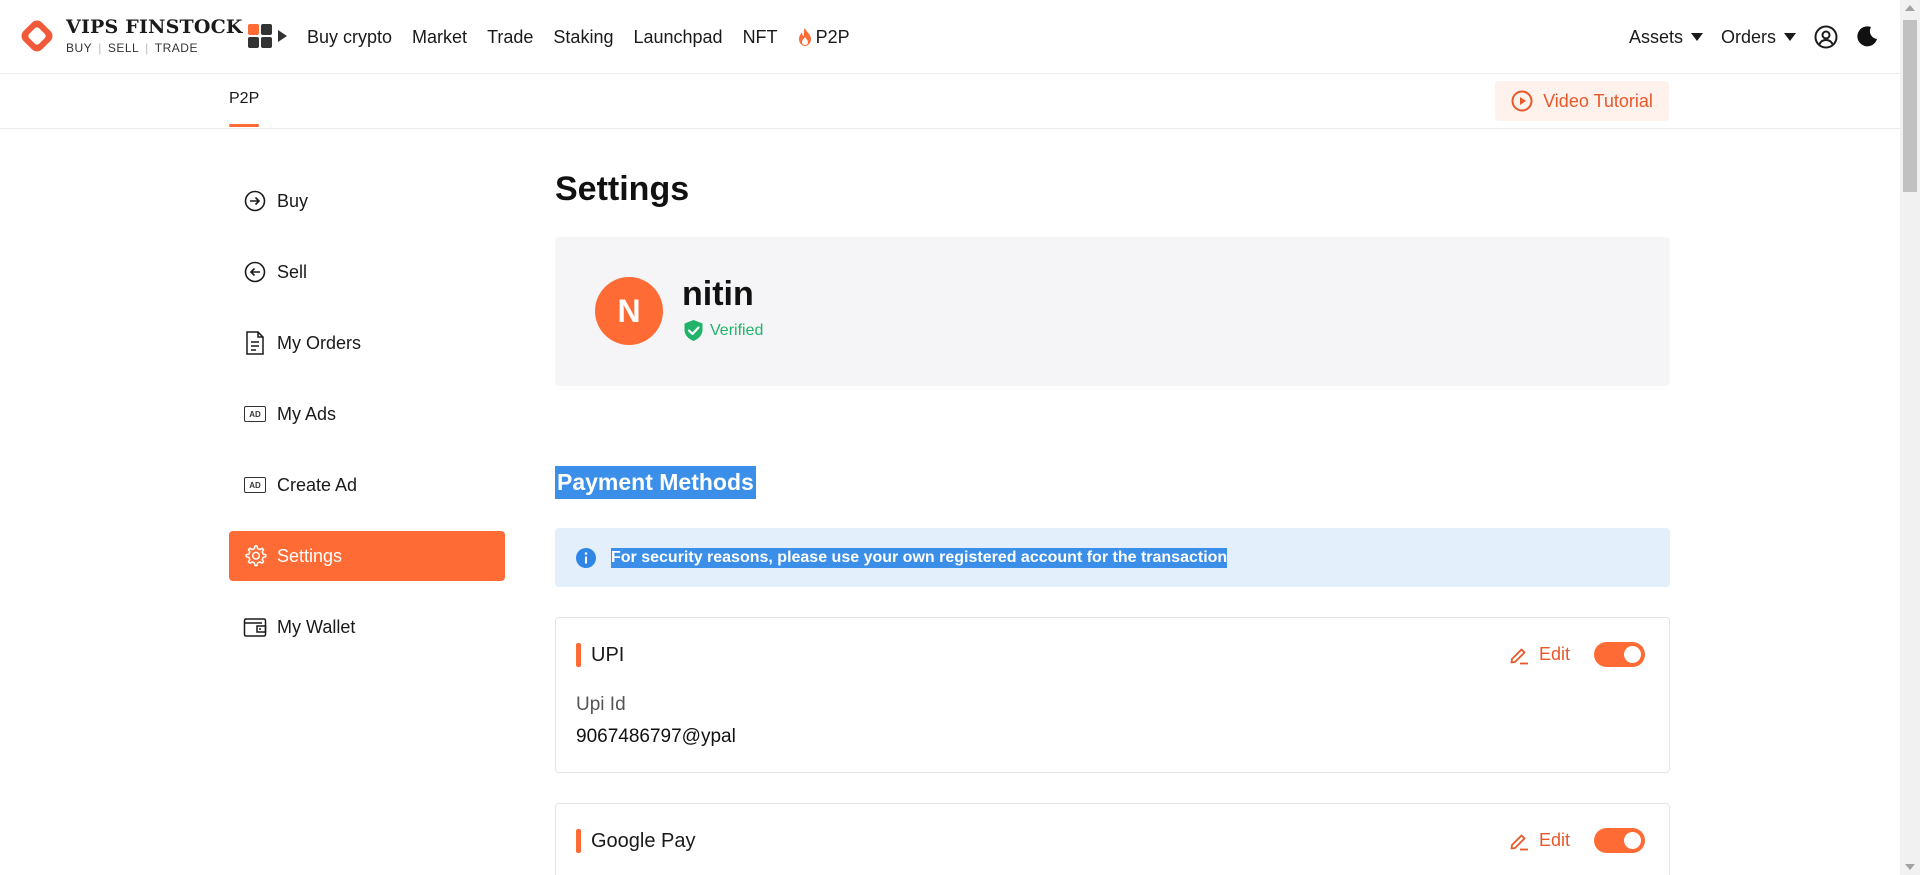 Image resolution: width=1920 pixels, height=875 pixels. What do you see at coordinates (317, 484) in the screenshot?
I see `sidebar-item-label: Create Ad` at bounding box center [317, 484].